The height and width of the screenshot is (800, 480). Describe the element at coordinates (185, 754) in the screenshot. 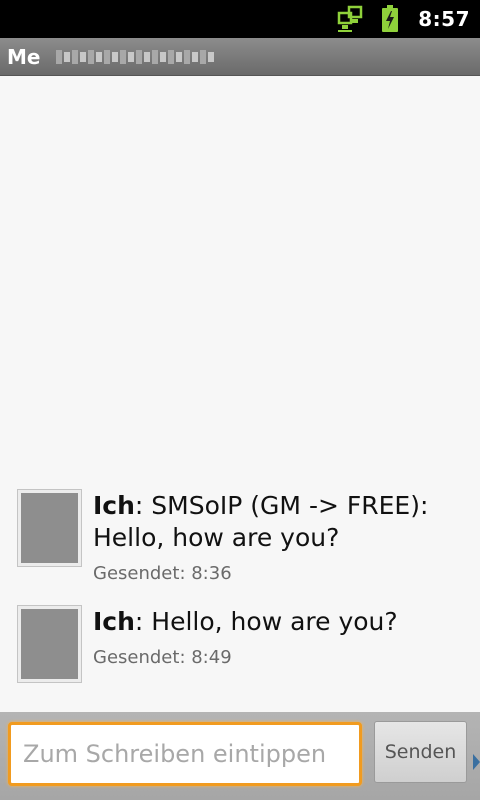

I see `message-input` at that location.